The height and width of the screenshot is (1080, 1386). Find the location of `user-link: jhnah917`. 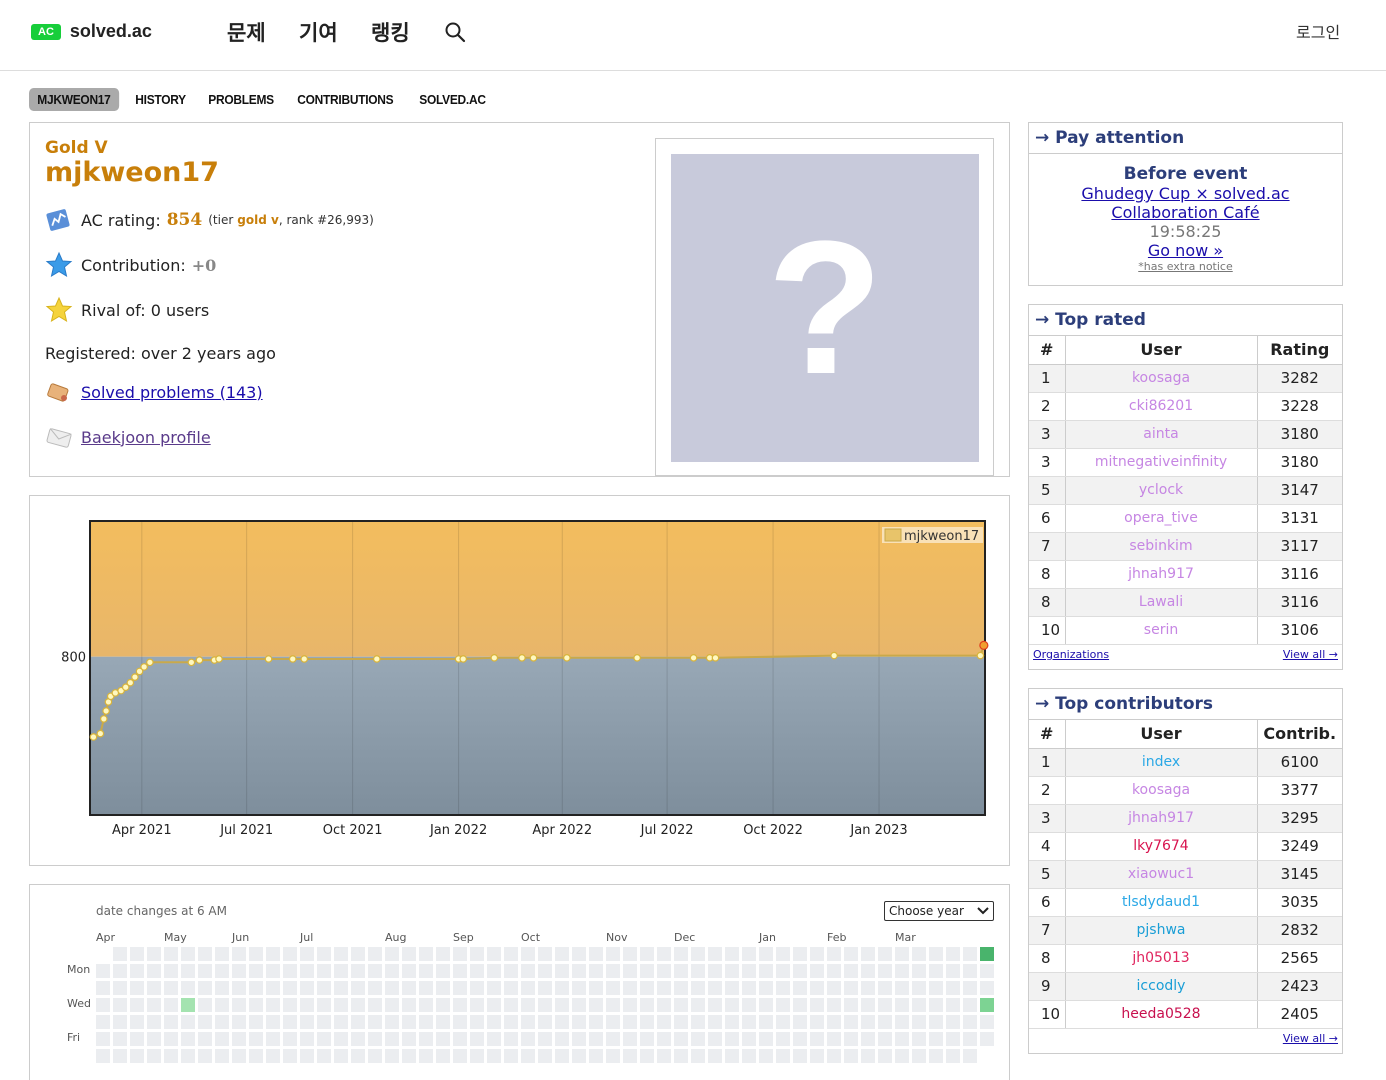

user-link: jhnah917 is located at coordinates (1161, 574).